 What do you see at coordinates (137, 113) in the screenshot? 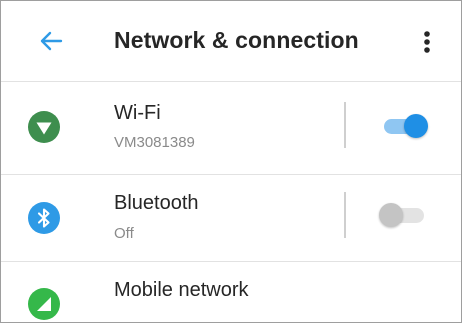
I see `wifi-title: Wi-Fi` at bounding box center [137, 113].